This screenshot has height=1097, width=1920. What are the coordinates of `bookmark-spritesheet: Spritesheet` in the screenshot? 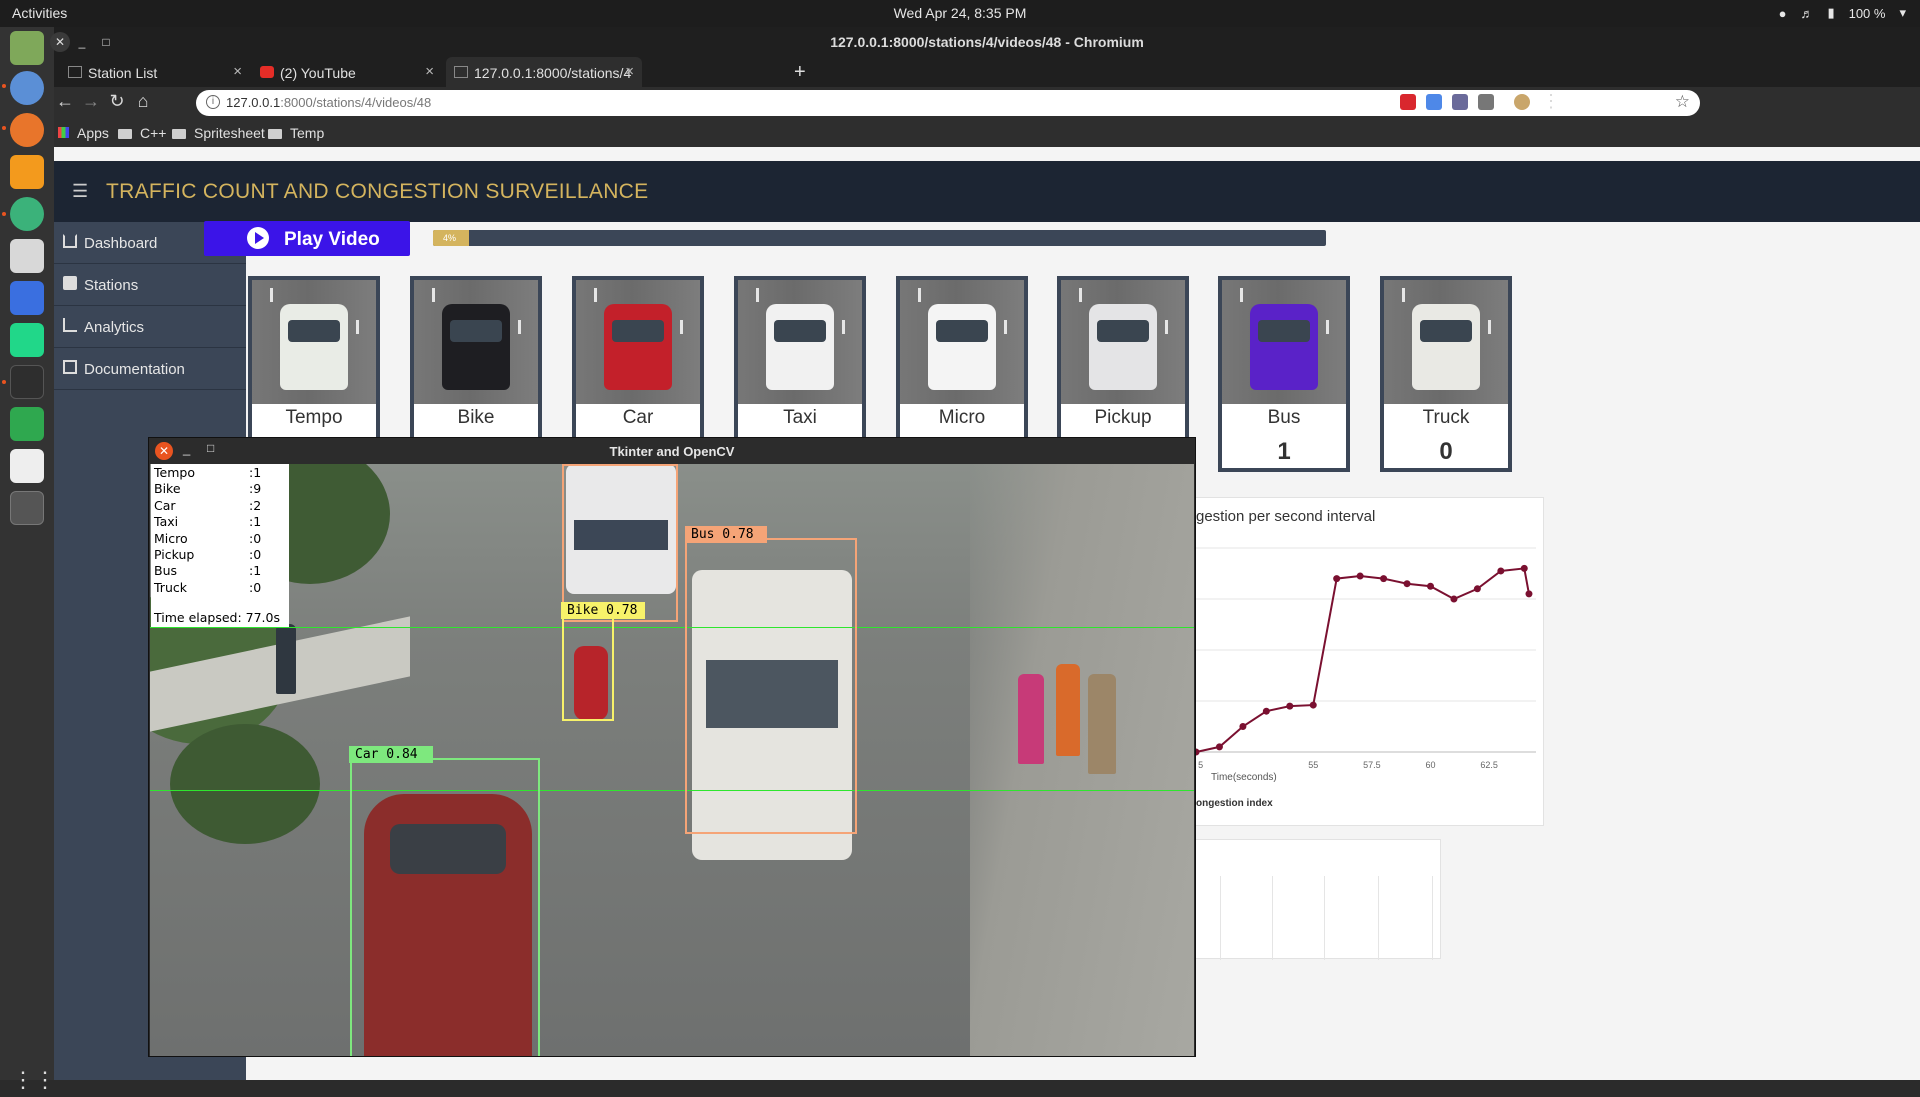 It's located at (218, 133).